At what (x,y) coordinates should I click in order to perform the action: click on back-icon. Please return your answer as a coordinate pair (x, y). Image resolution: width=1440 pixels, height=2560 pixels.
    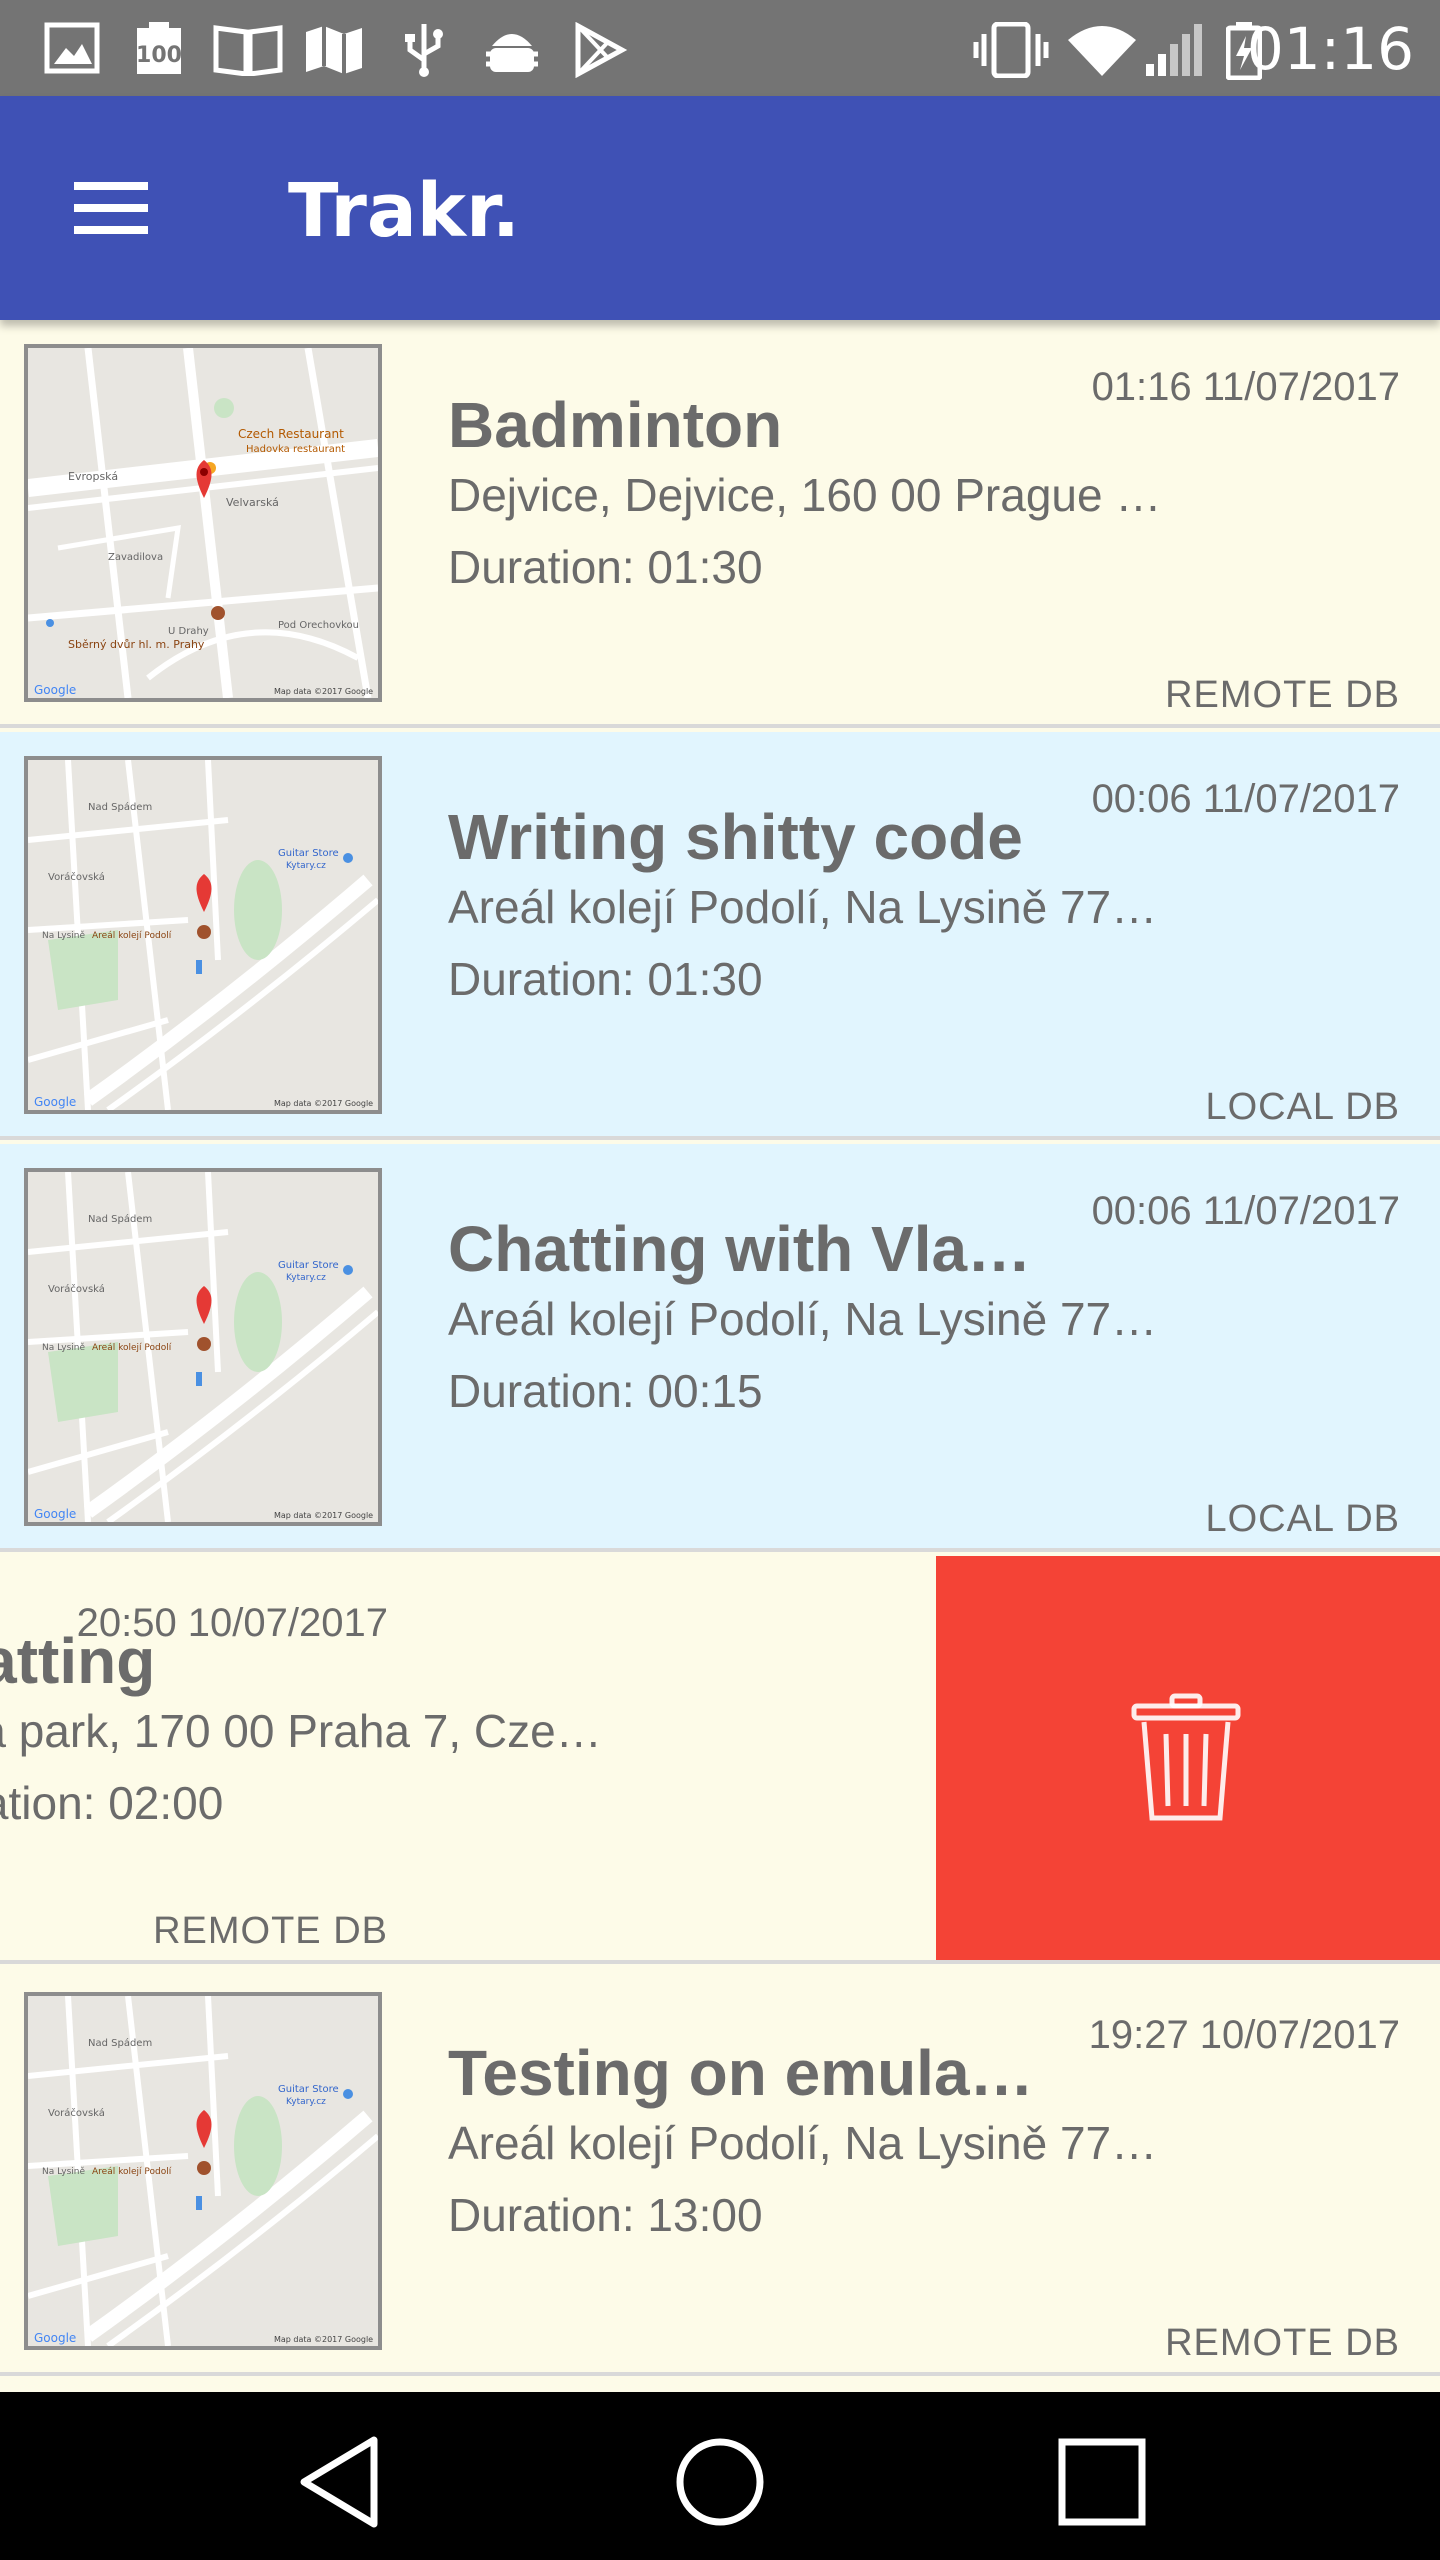
    Looking at the image, I should click on (339, 2482).